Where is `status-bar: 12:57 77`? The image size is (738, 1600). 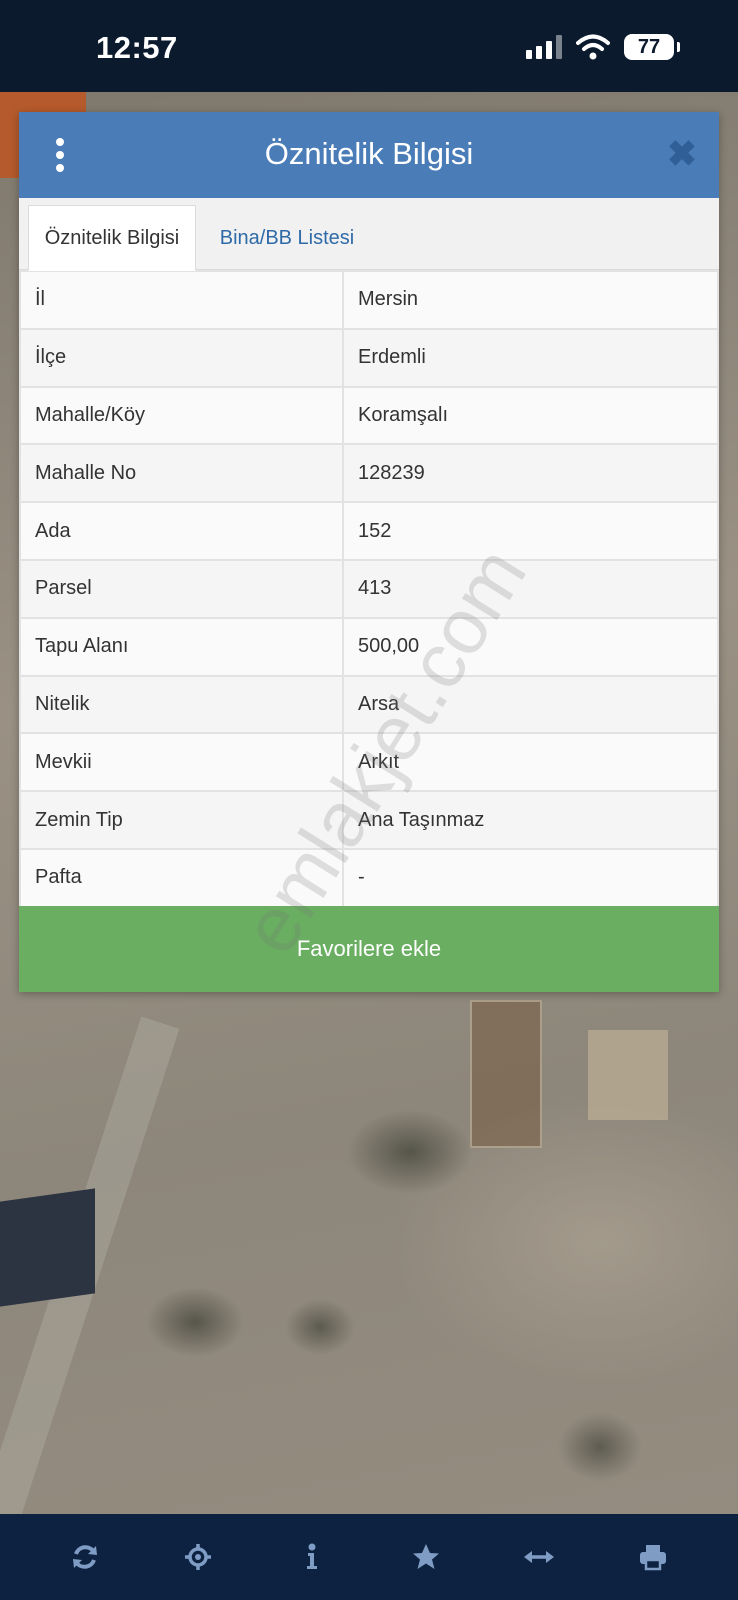
status-bar: 12:57 77 is located at coordinates (369, 46).